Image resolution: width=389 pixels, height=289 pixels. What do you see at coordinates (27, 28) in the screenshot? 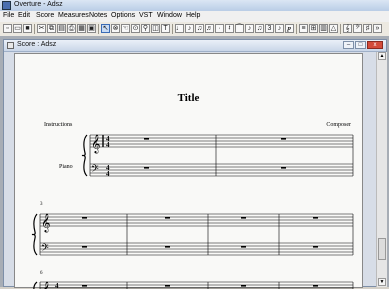
I see `save-icon: ■` at bounding box center [27, 28].